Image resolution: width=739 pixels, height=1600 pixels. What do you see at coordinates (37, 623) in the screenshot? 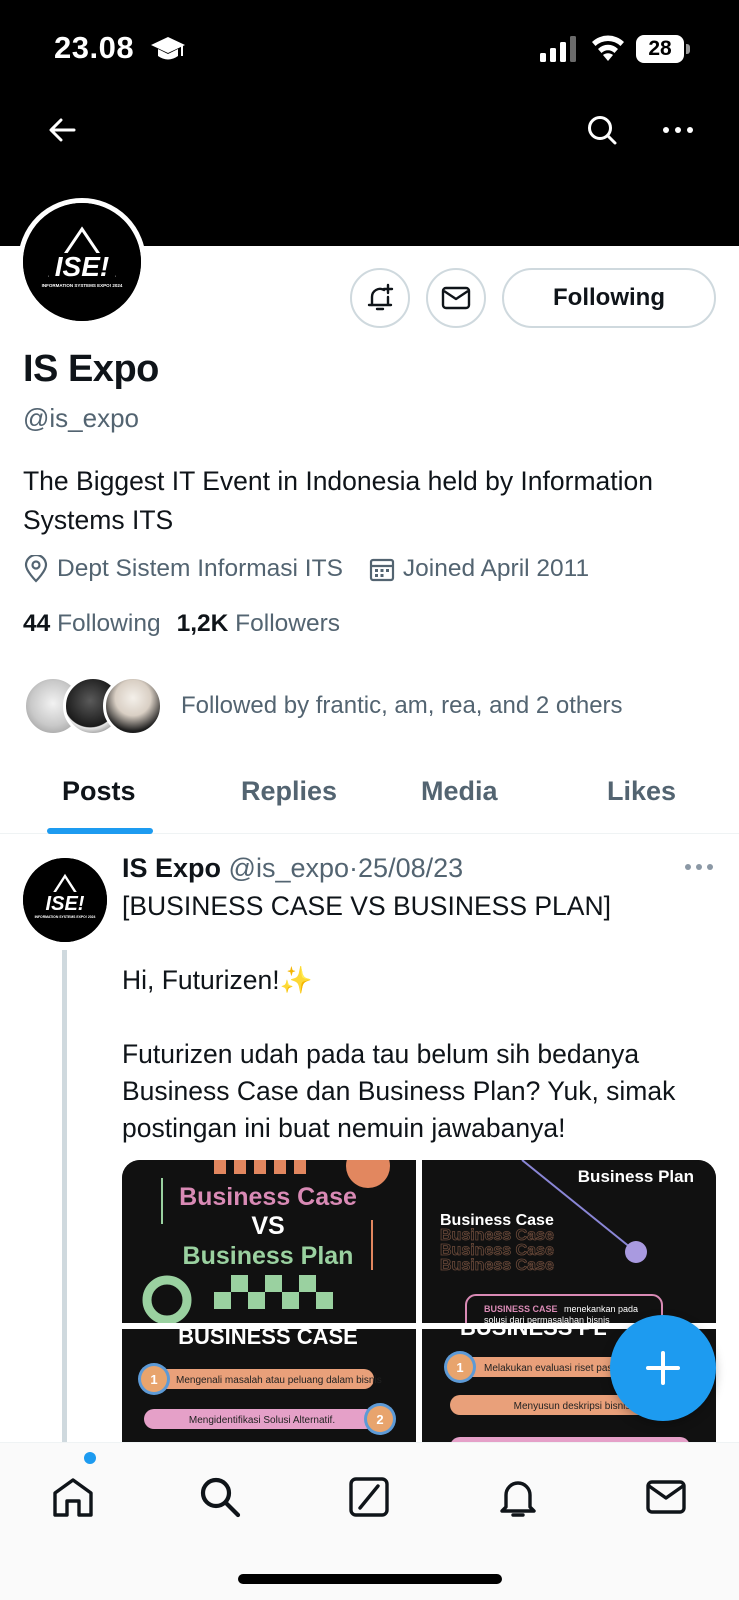
I see `following-count: 44` at bounding box center [37, 623].